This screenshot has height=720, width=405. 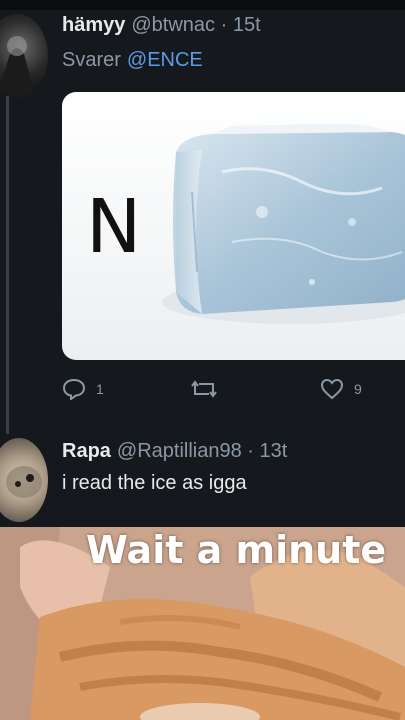 I want to click on replying-to: Svarer @ENCE, so click(x=132, y=60).